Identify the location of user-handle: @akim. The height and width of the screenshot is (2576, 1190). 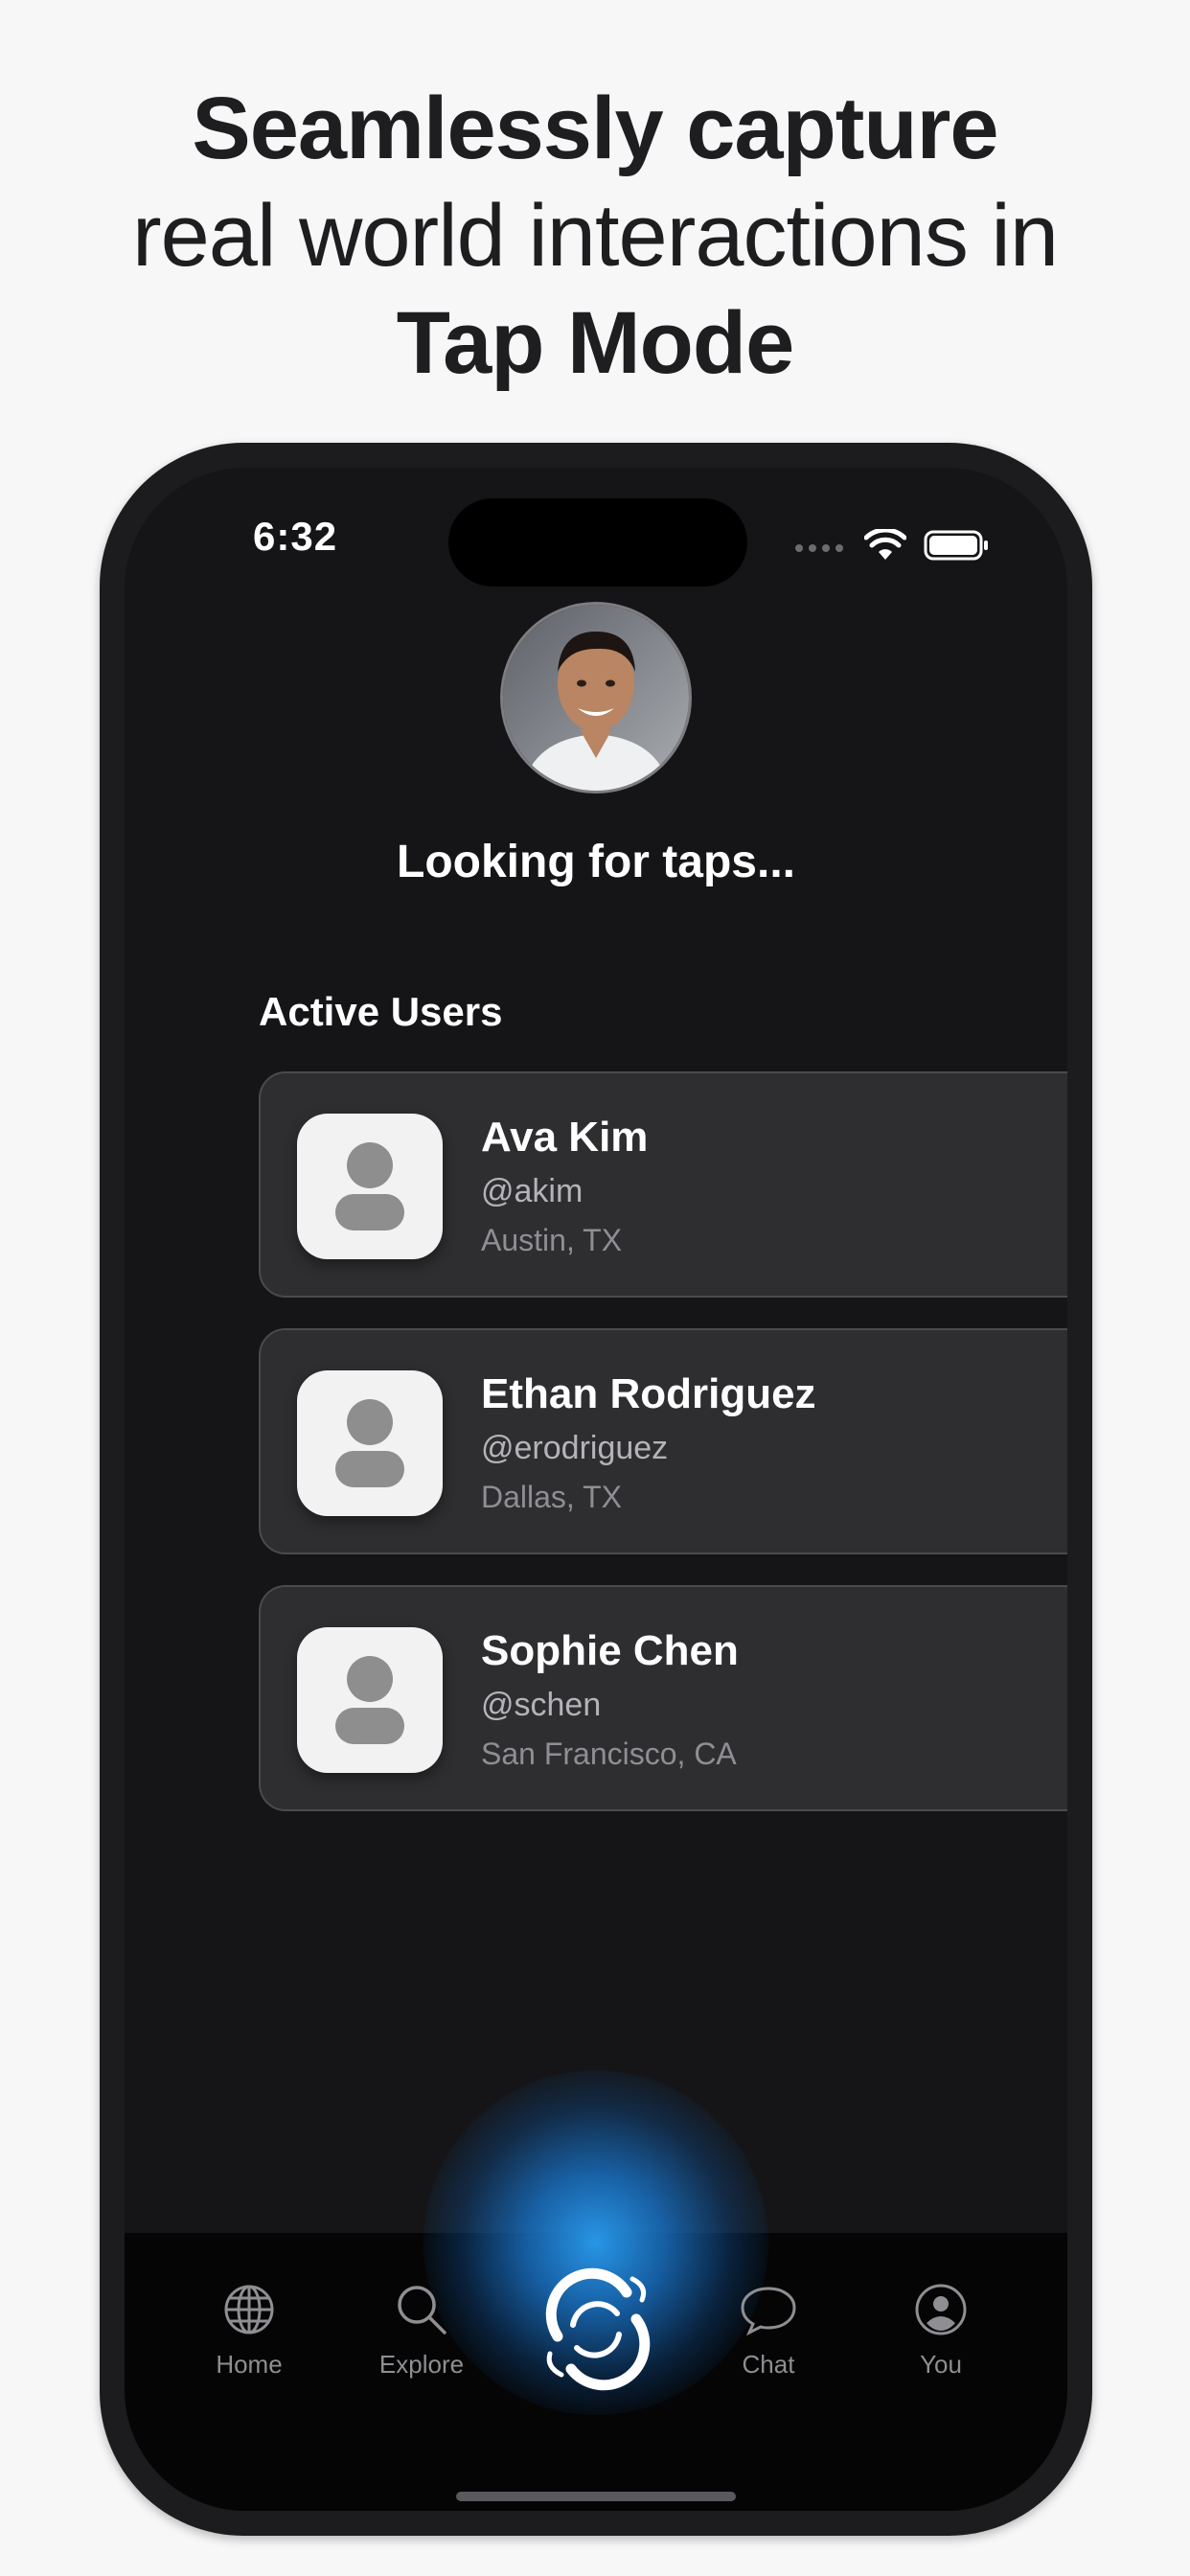
(532, 1191).